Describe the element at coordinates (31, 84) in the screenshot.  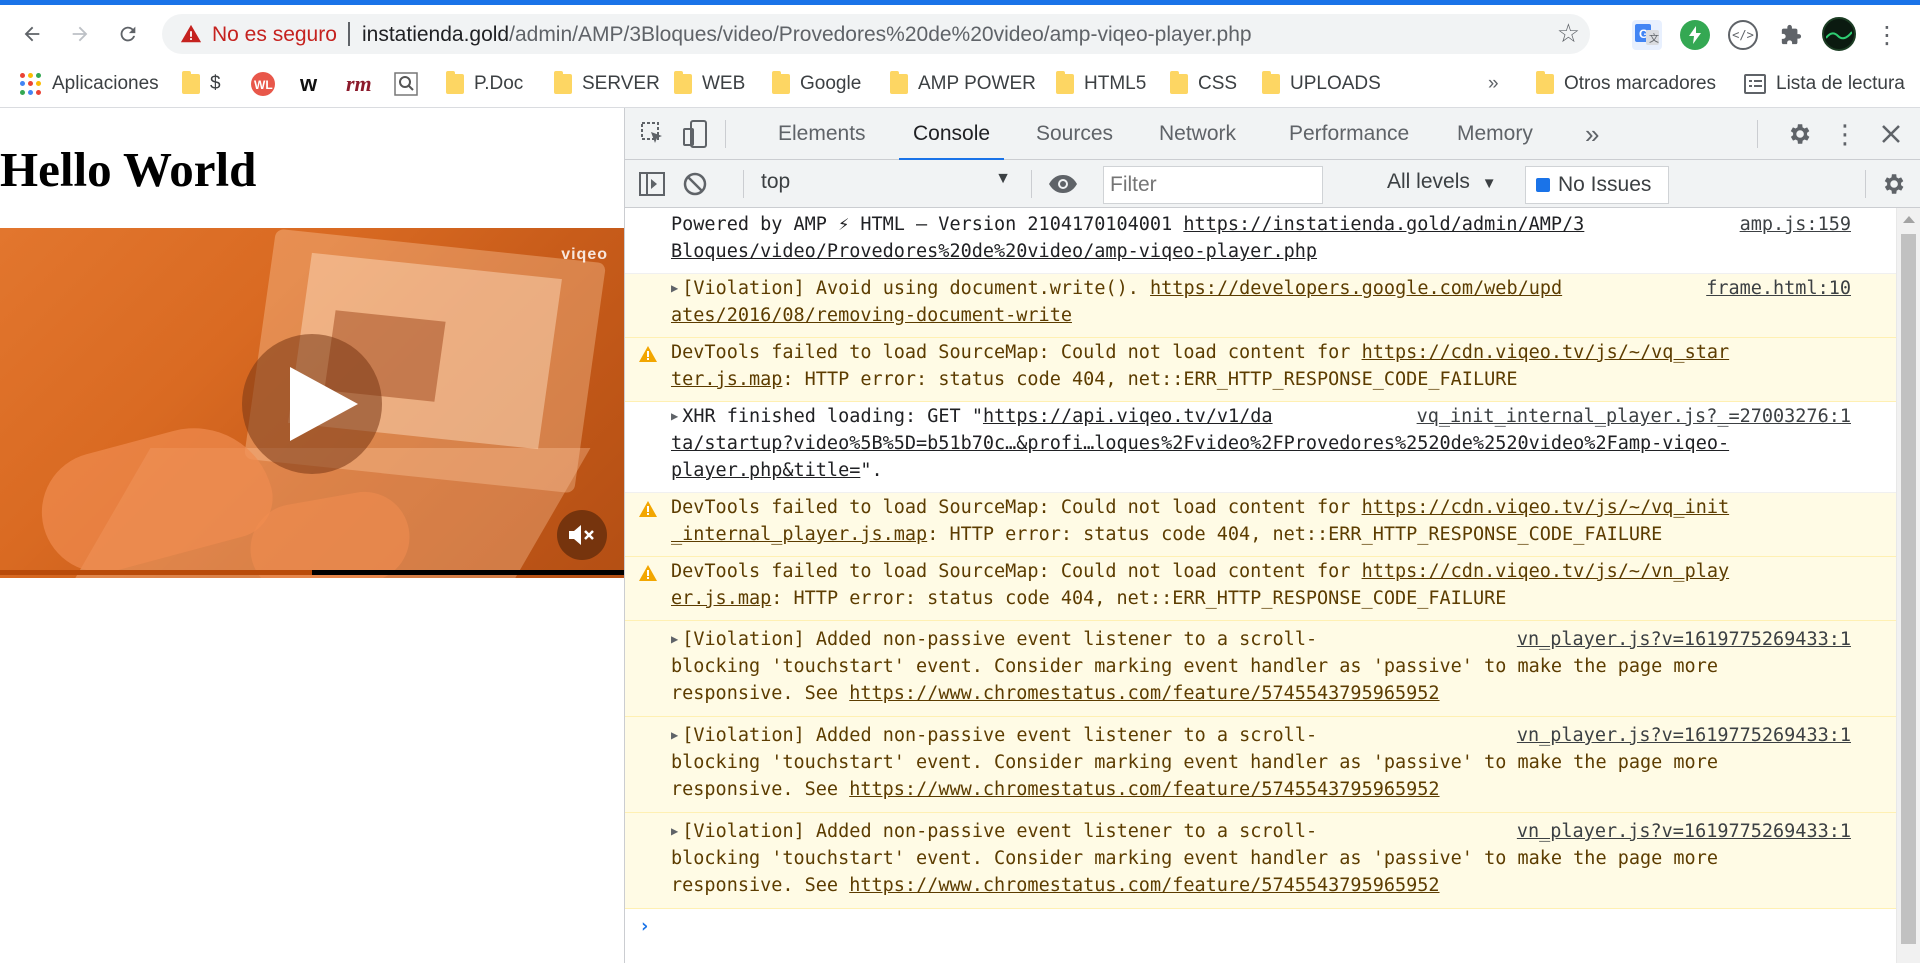
I see `apps-icon` at that location.